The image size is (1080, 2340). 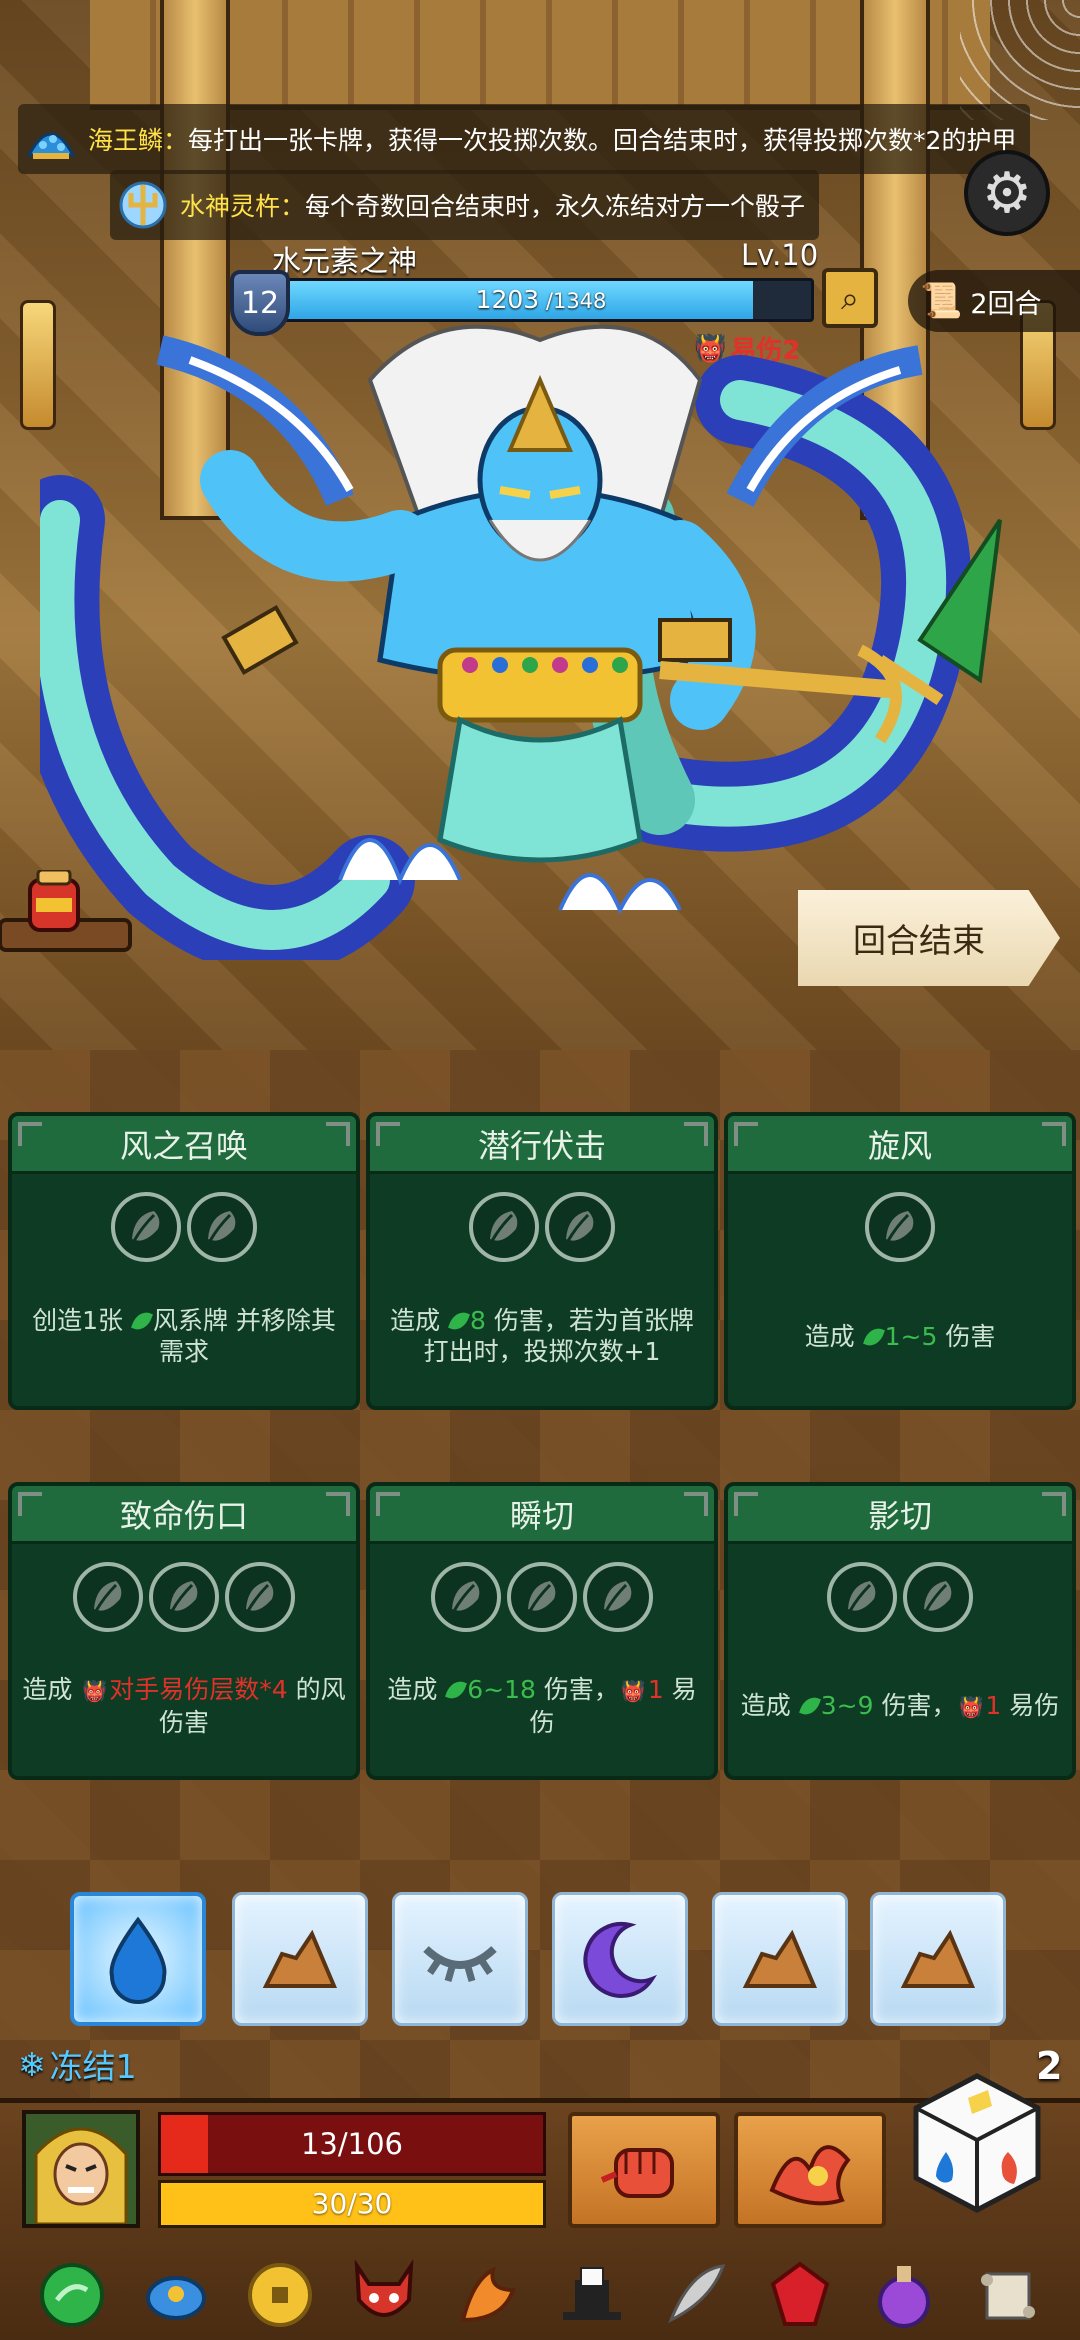 I want to click on gear-icon: ⚙, so click(x=1007, y=193).